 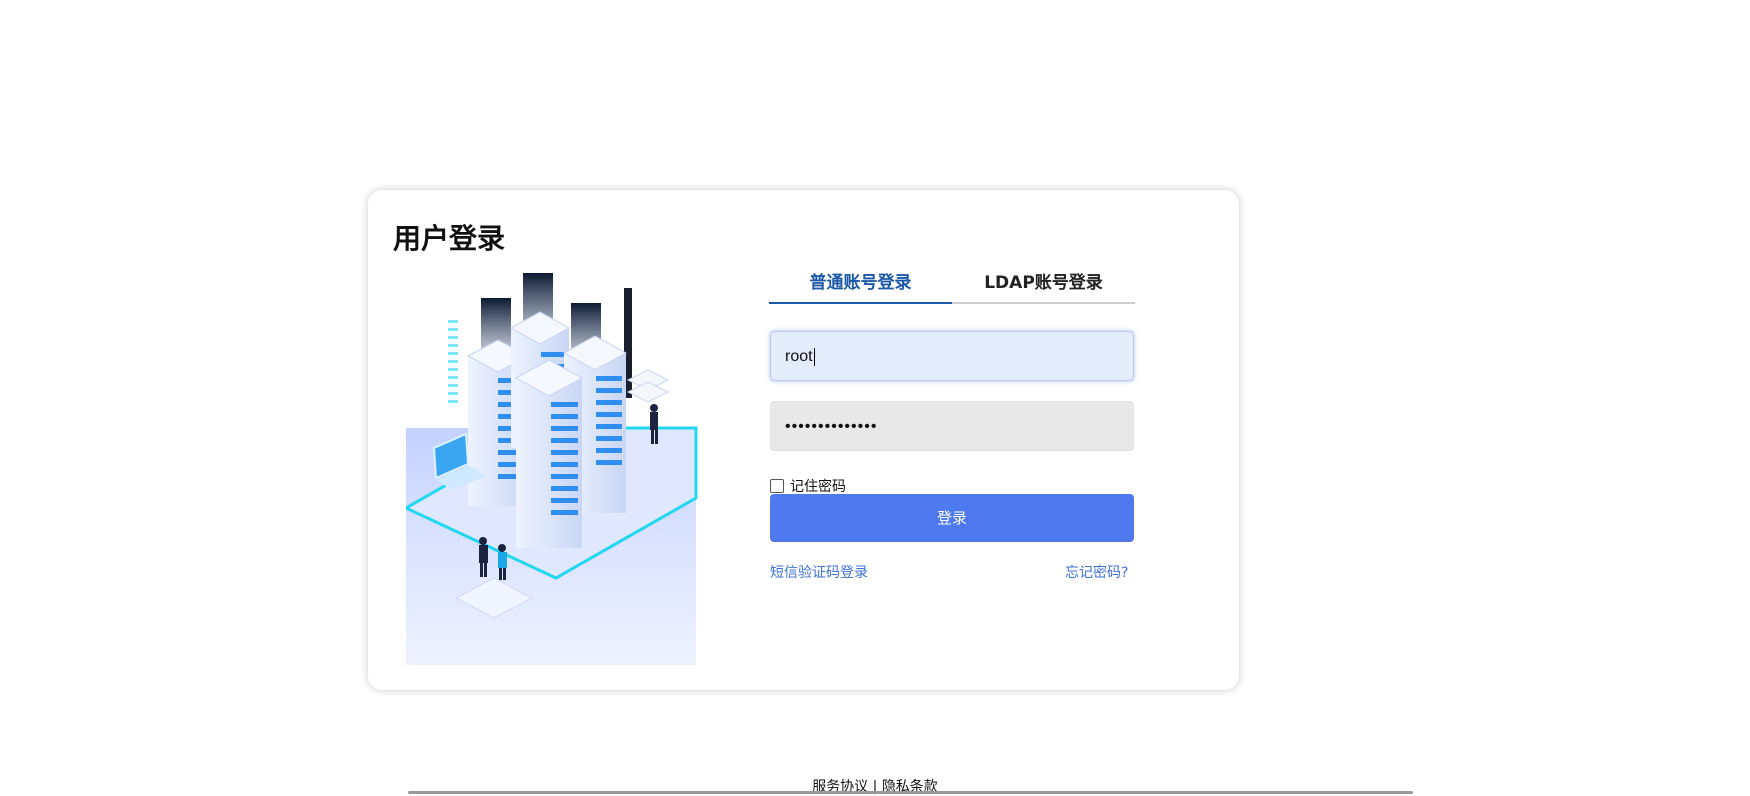 What do you see at coordinates (814, 356) in the screenshot?
I see `text-cursor` at bounding box center [814, 356].